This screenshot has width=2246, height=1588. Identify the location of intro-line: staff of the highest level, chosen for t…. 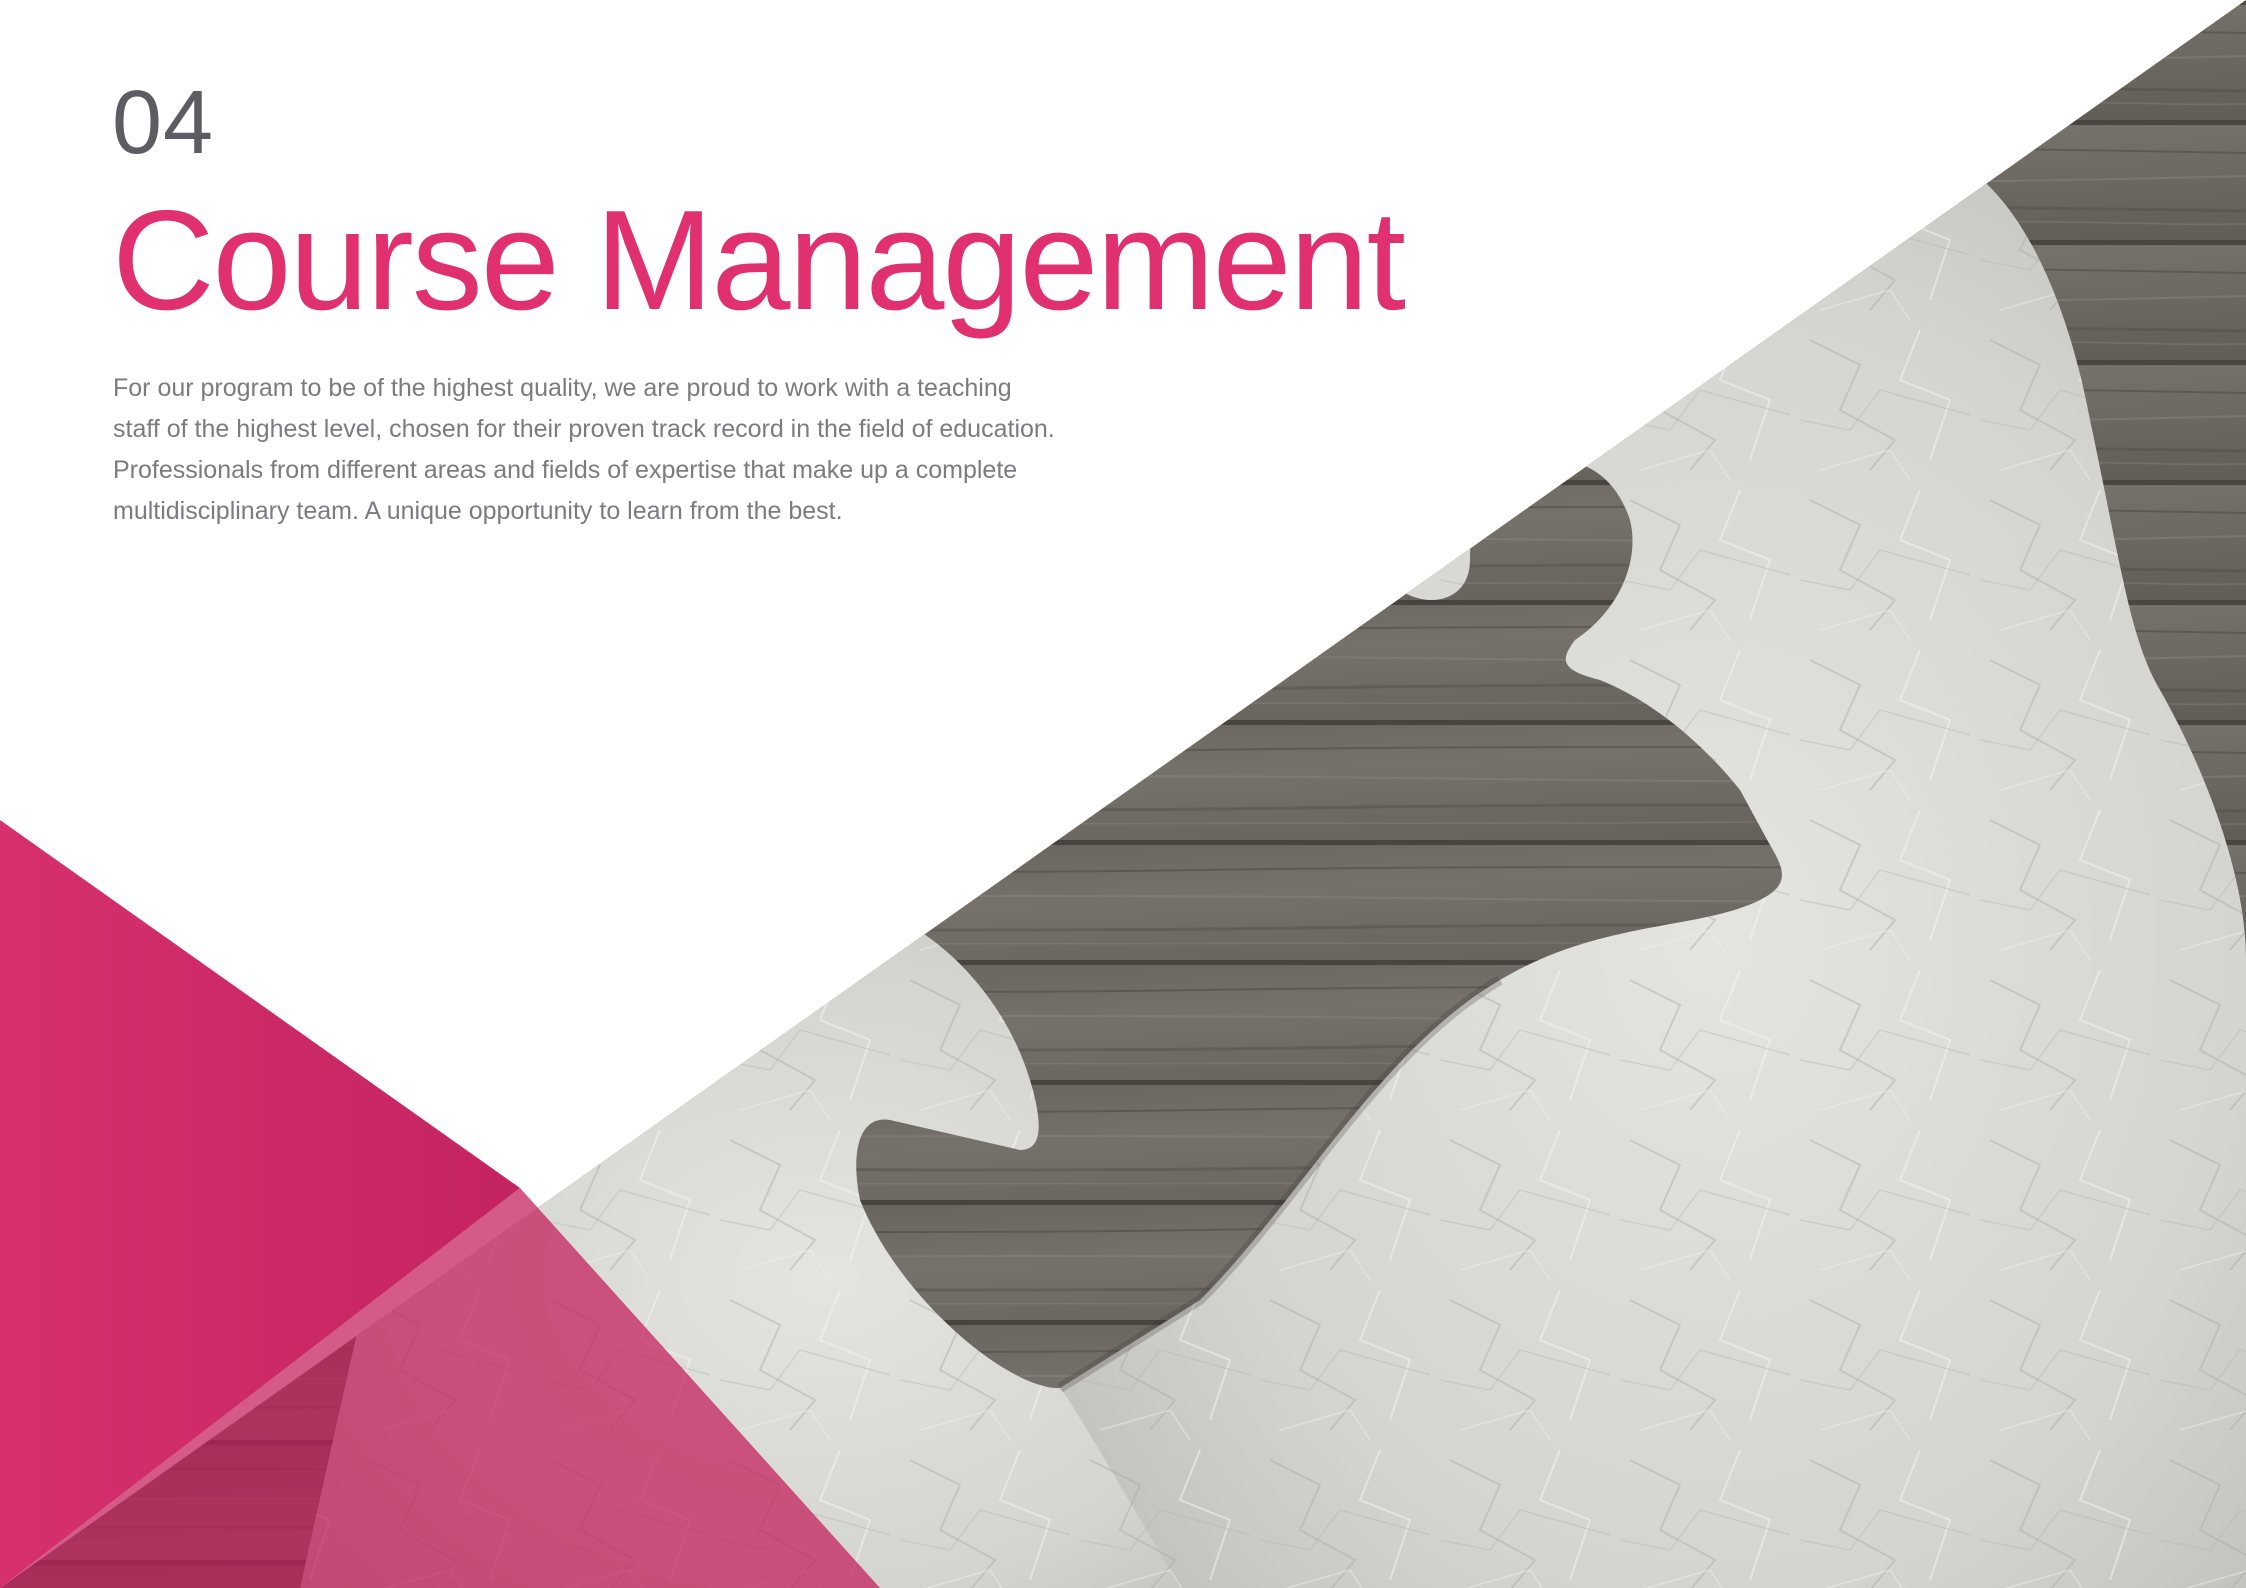
(584, 429).